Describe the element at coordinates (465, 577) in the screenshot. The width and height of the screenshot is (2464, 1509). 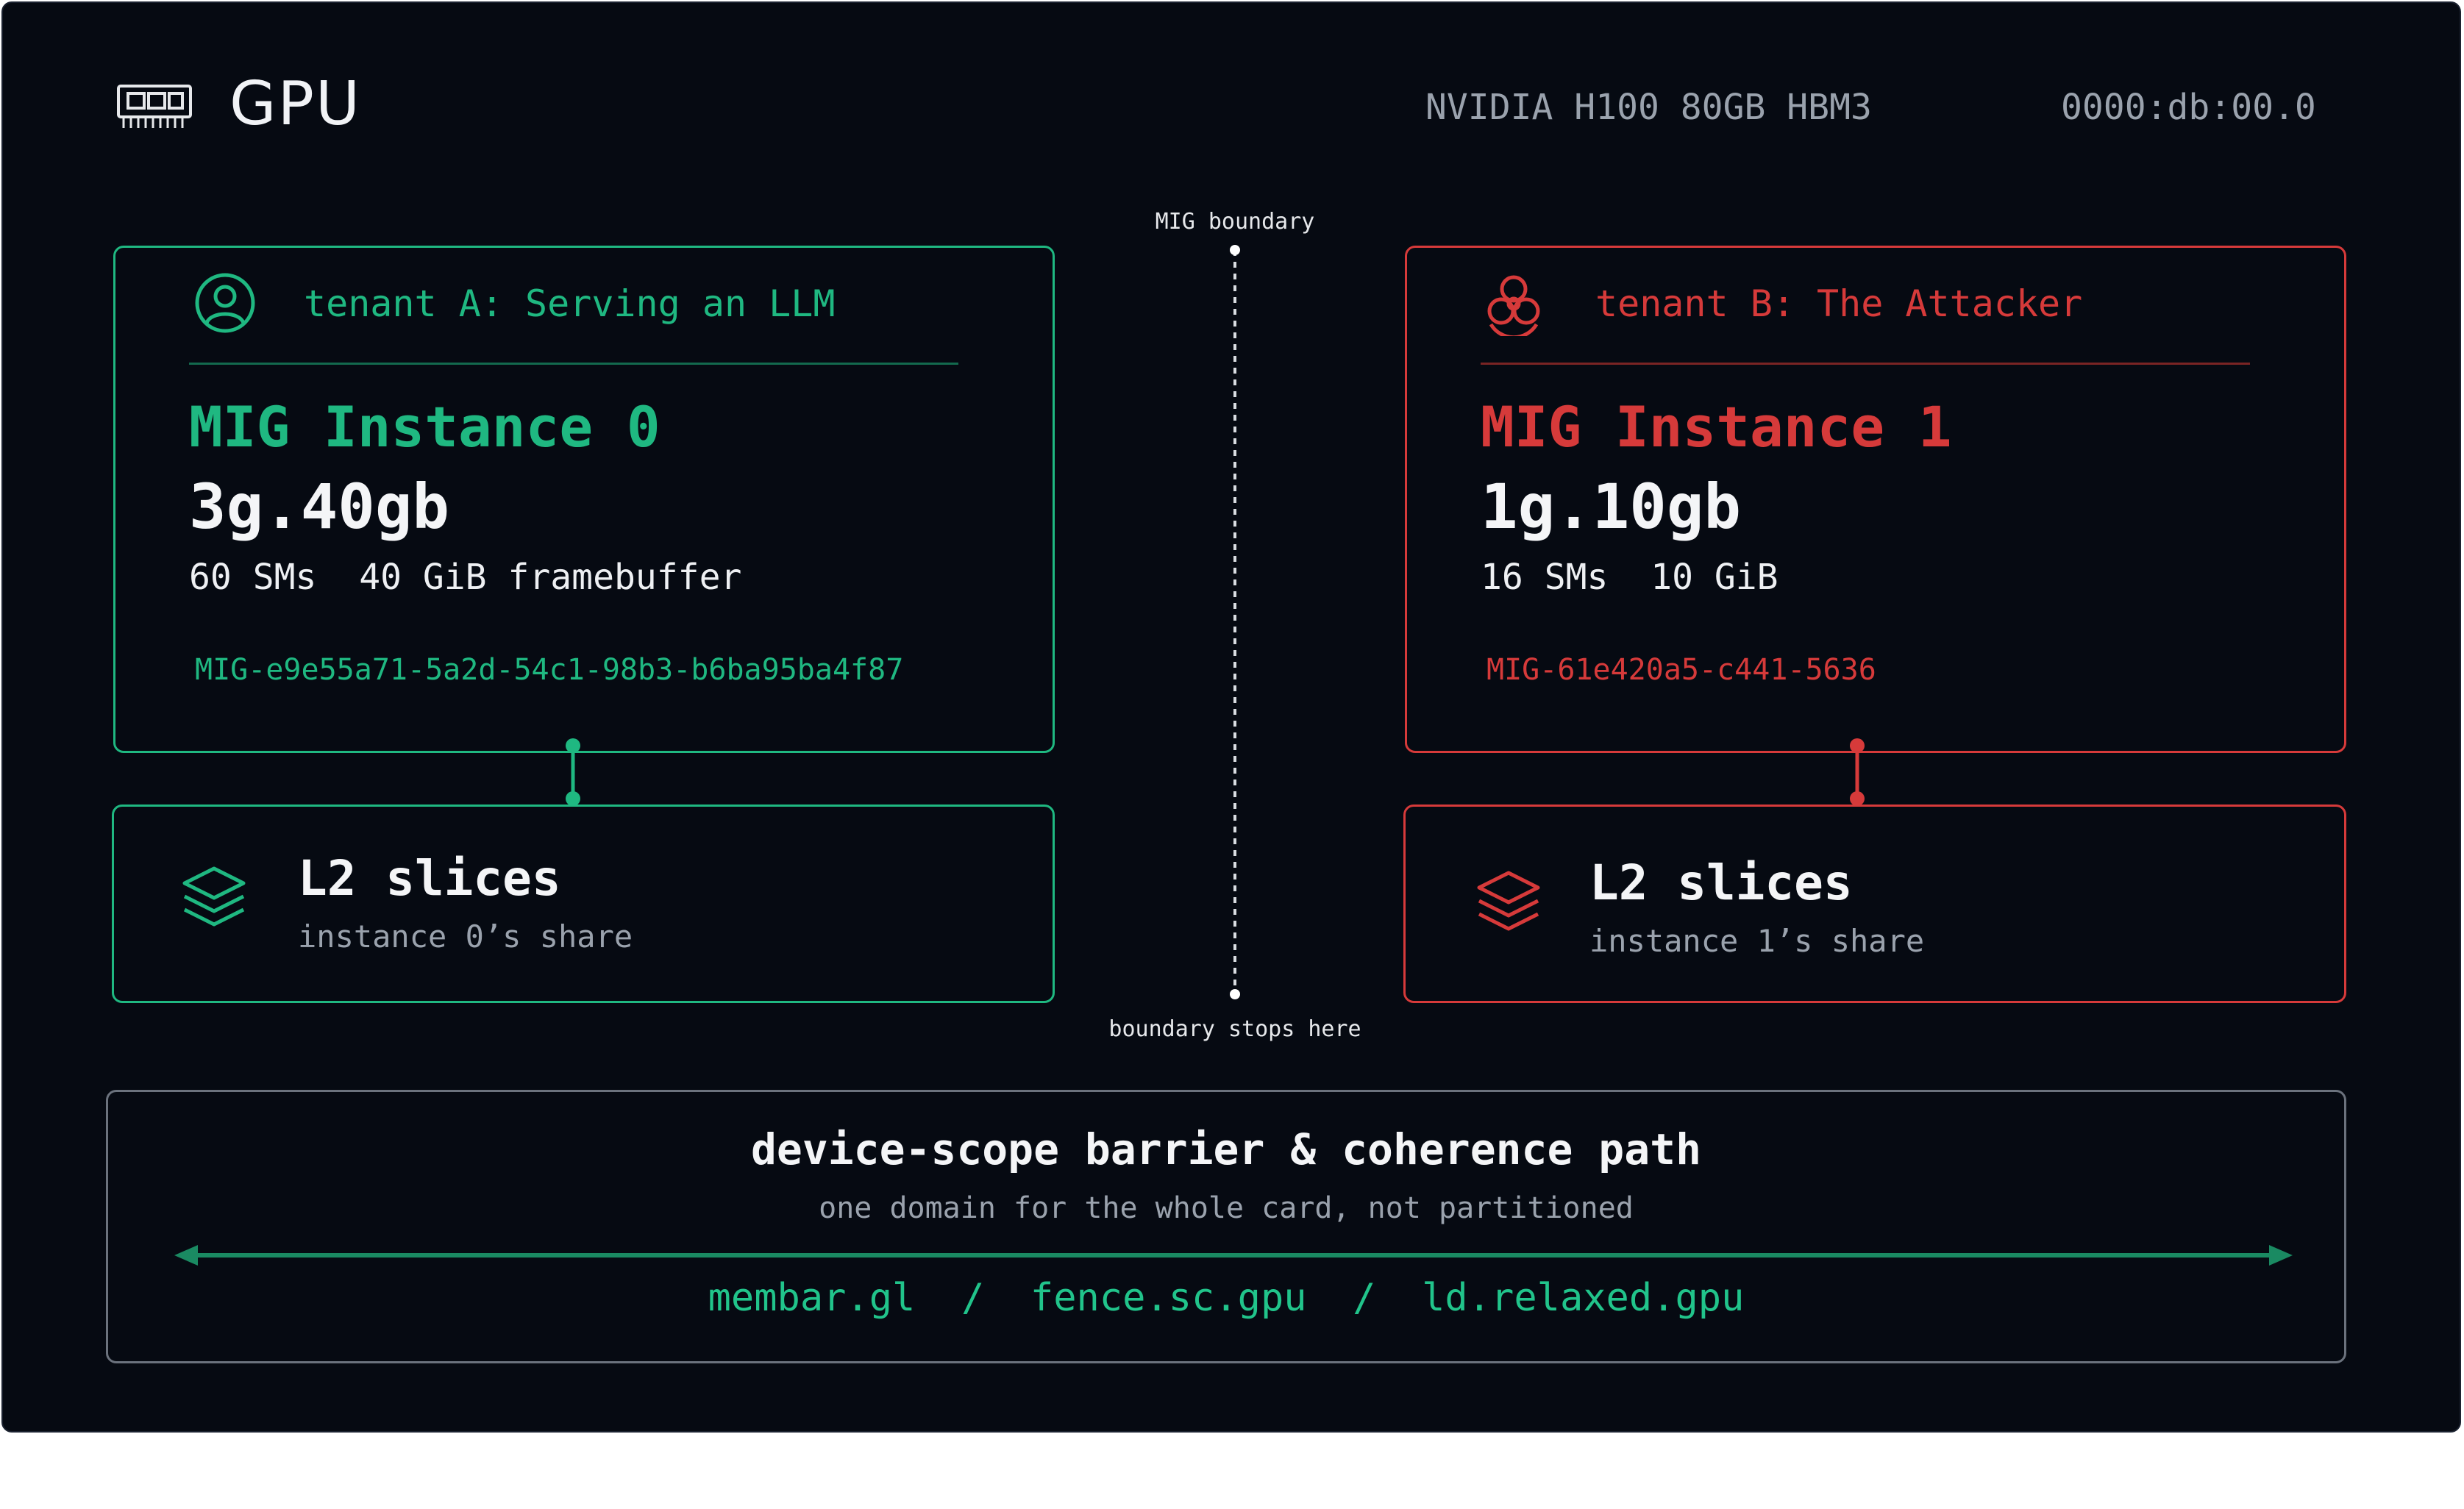
I see `mig-instance-0-resources: 60 SMs 40 GiB framebuffer` at that location.